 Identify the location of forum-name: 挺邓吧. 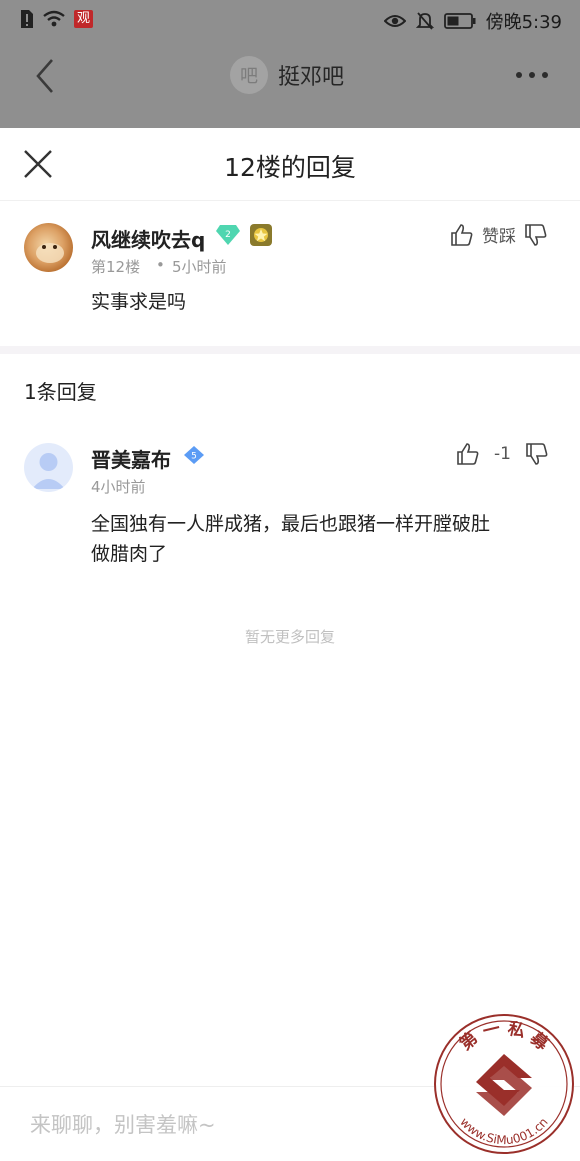
(311, 77).